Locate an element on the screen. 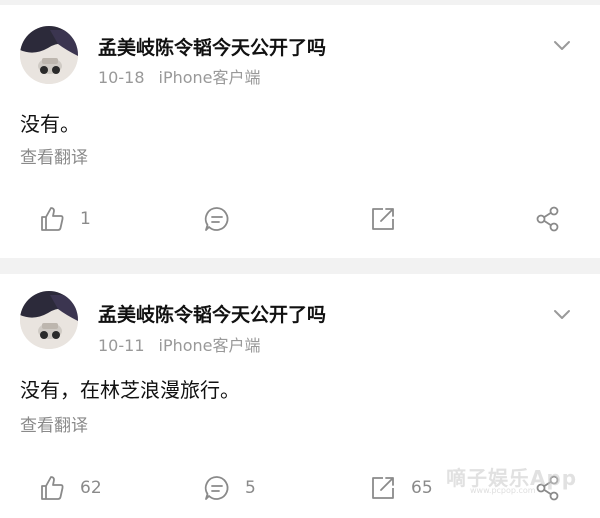 The image size is (600, 518). share-button is located at coordinates (548, 219).